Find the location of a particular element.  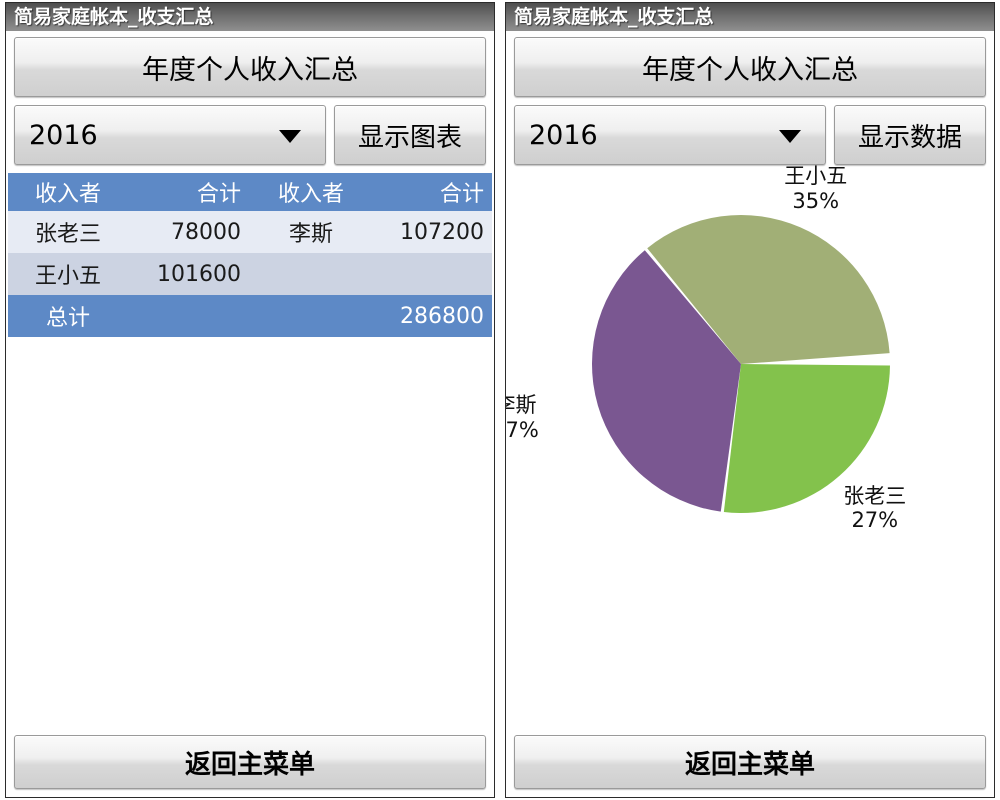

cell-person-1: 张老三 is located at coordinates (67, 234).